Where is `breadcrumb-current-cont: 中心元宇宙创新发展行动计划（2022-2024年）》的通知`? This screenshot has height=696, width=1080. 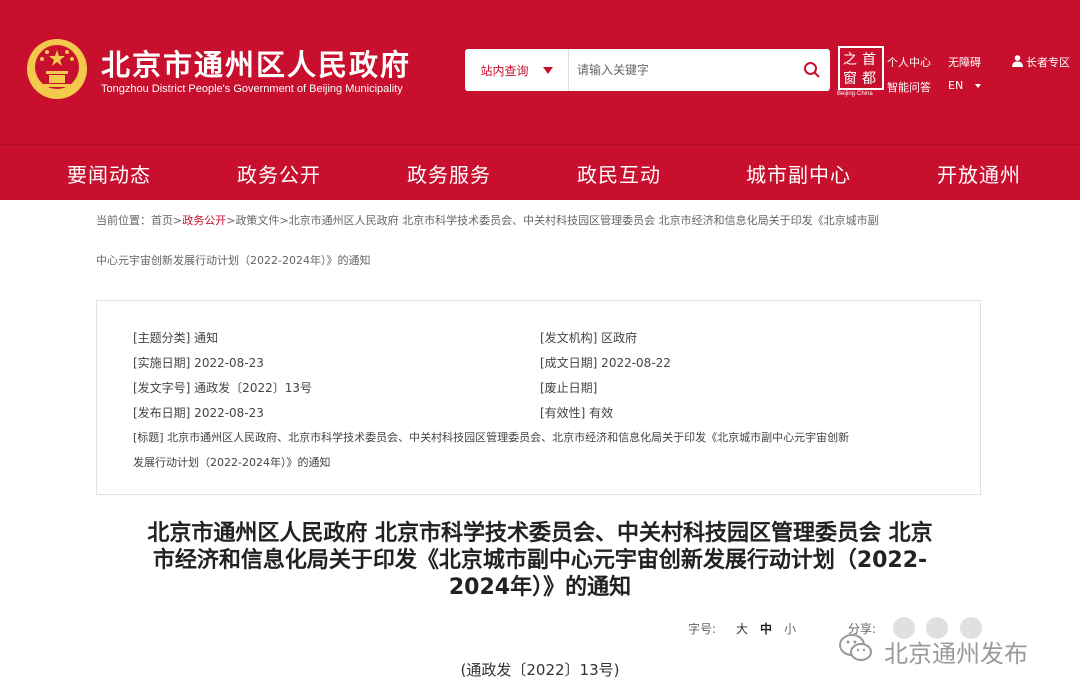 breadcrumb-current-cont: 中心元宇宙创新发展行动计划（2022-2024年）》的通知 is located at coordinates (233, 260).